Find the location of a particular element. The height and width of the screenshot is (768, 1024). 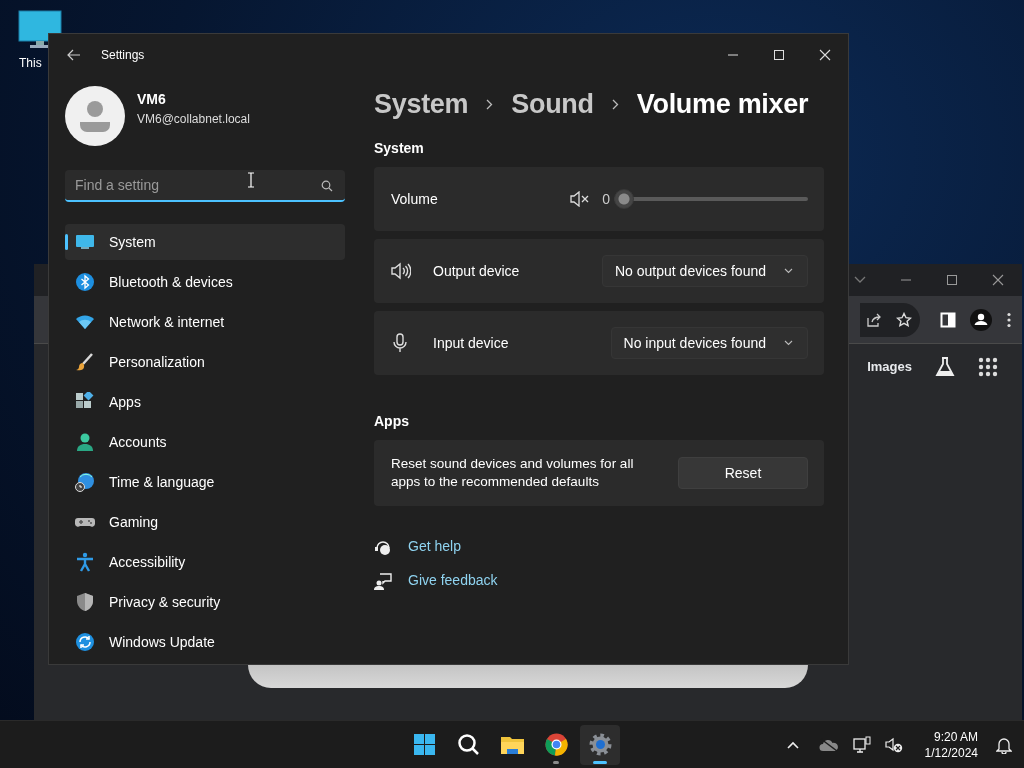

nav-item: Gaming is located at coordinates (205, 522).